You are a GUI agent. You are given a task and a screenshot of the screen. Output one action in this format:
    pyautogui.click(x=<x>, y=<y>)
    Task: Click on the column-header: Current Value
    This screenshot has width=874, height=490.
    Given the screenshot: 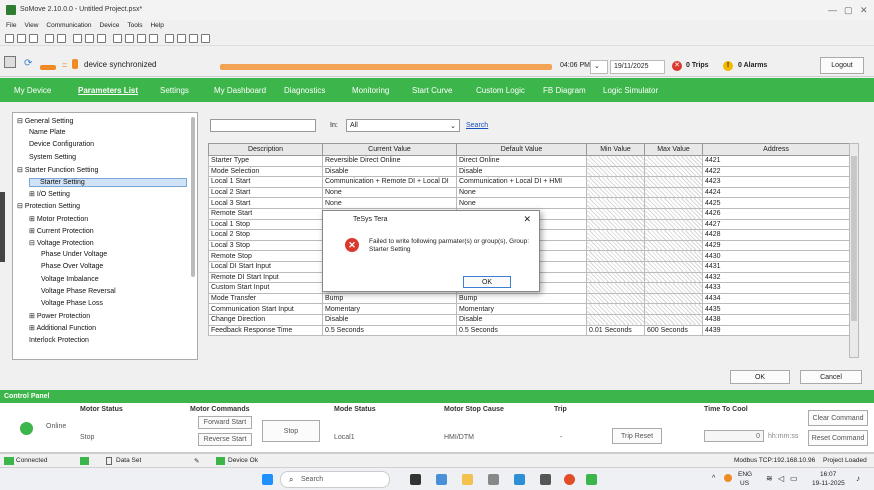 What is the action you would take?
    pyautogui.click(x=389, y=149)
    